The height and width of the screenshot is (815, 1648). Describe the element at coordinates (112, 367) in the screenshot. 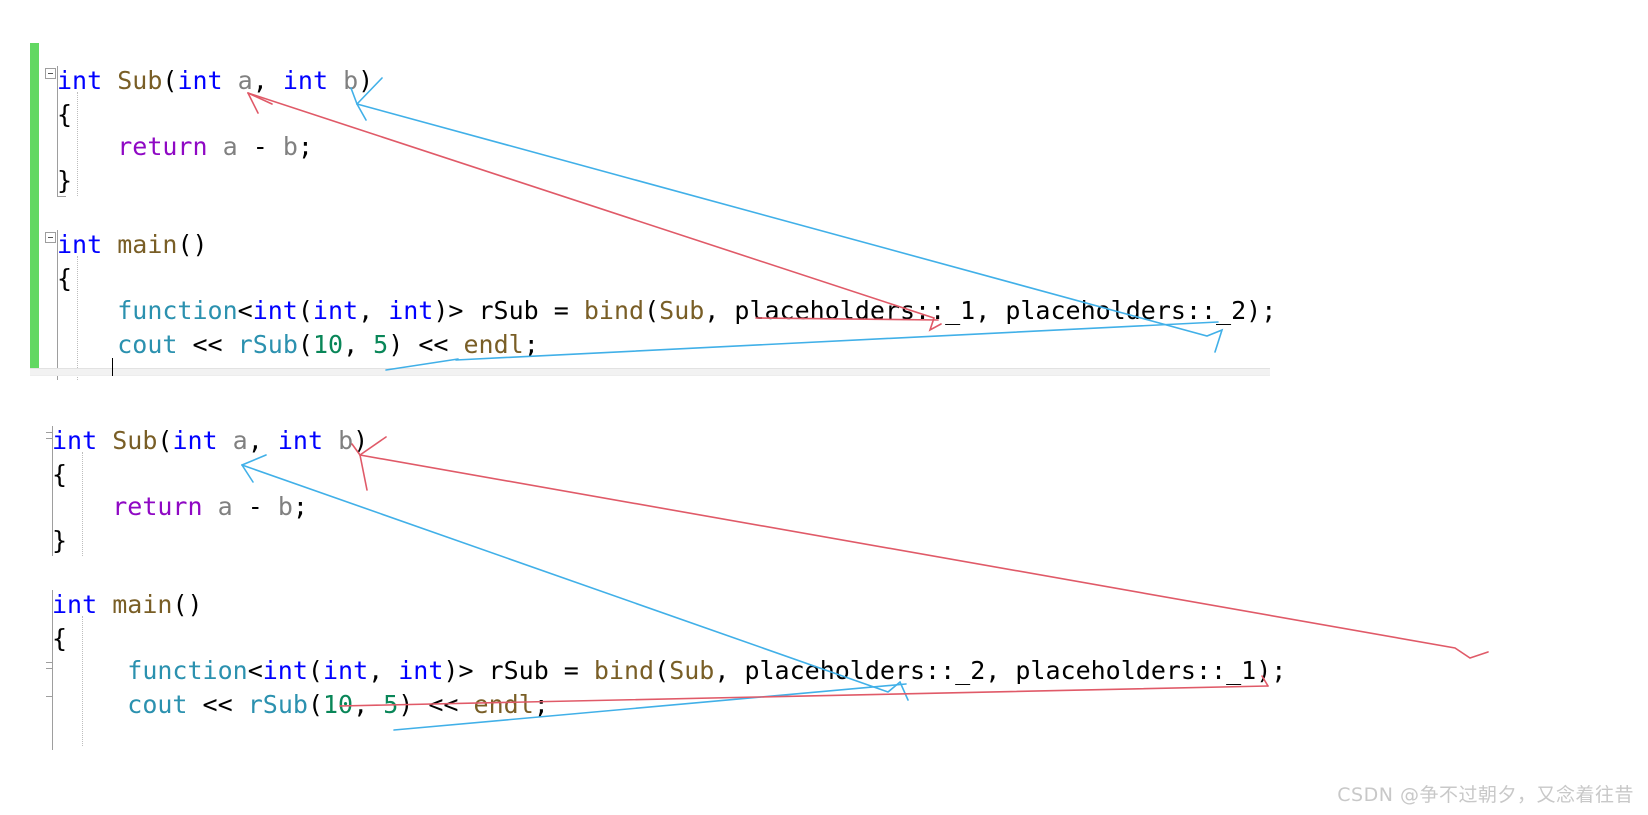

I see `text-caret` at that location.